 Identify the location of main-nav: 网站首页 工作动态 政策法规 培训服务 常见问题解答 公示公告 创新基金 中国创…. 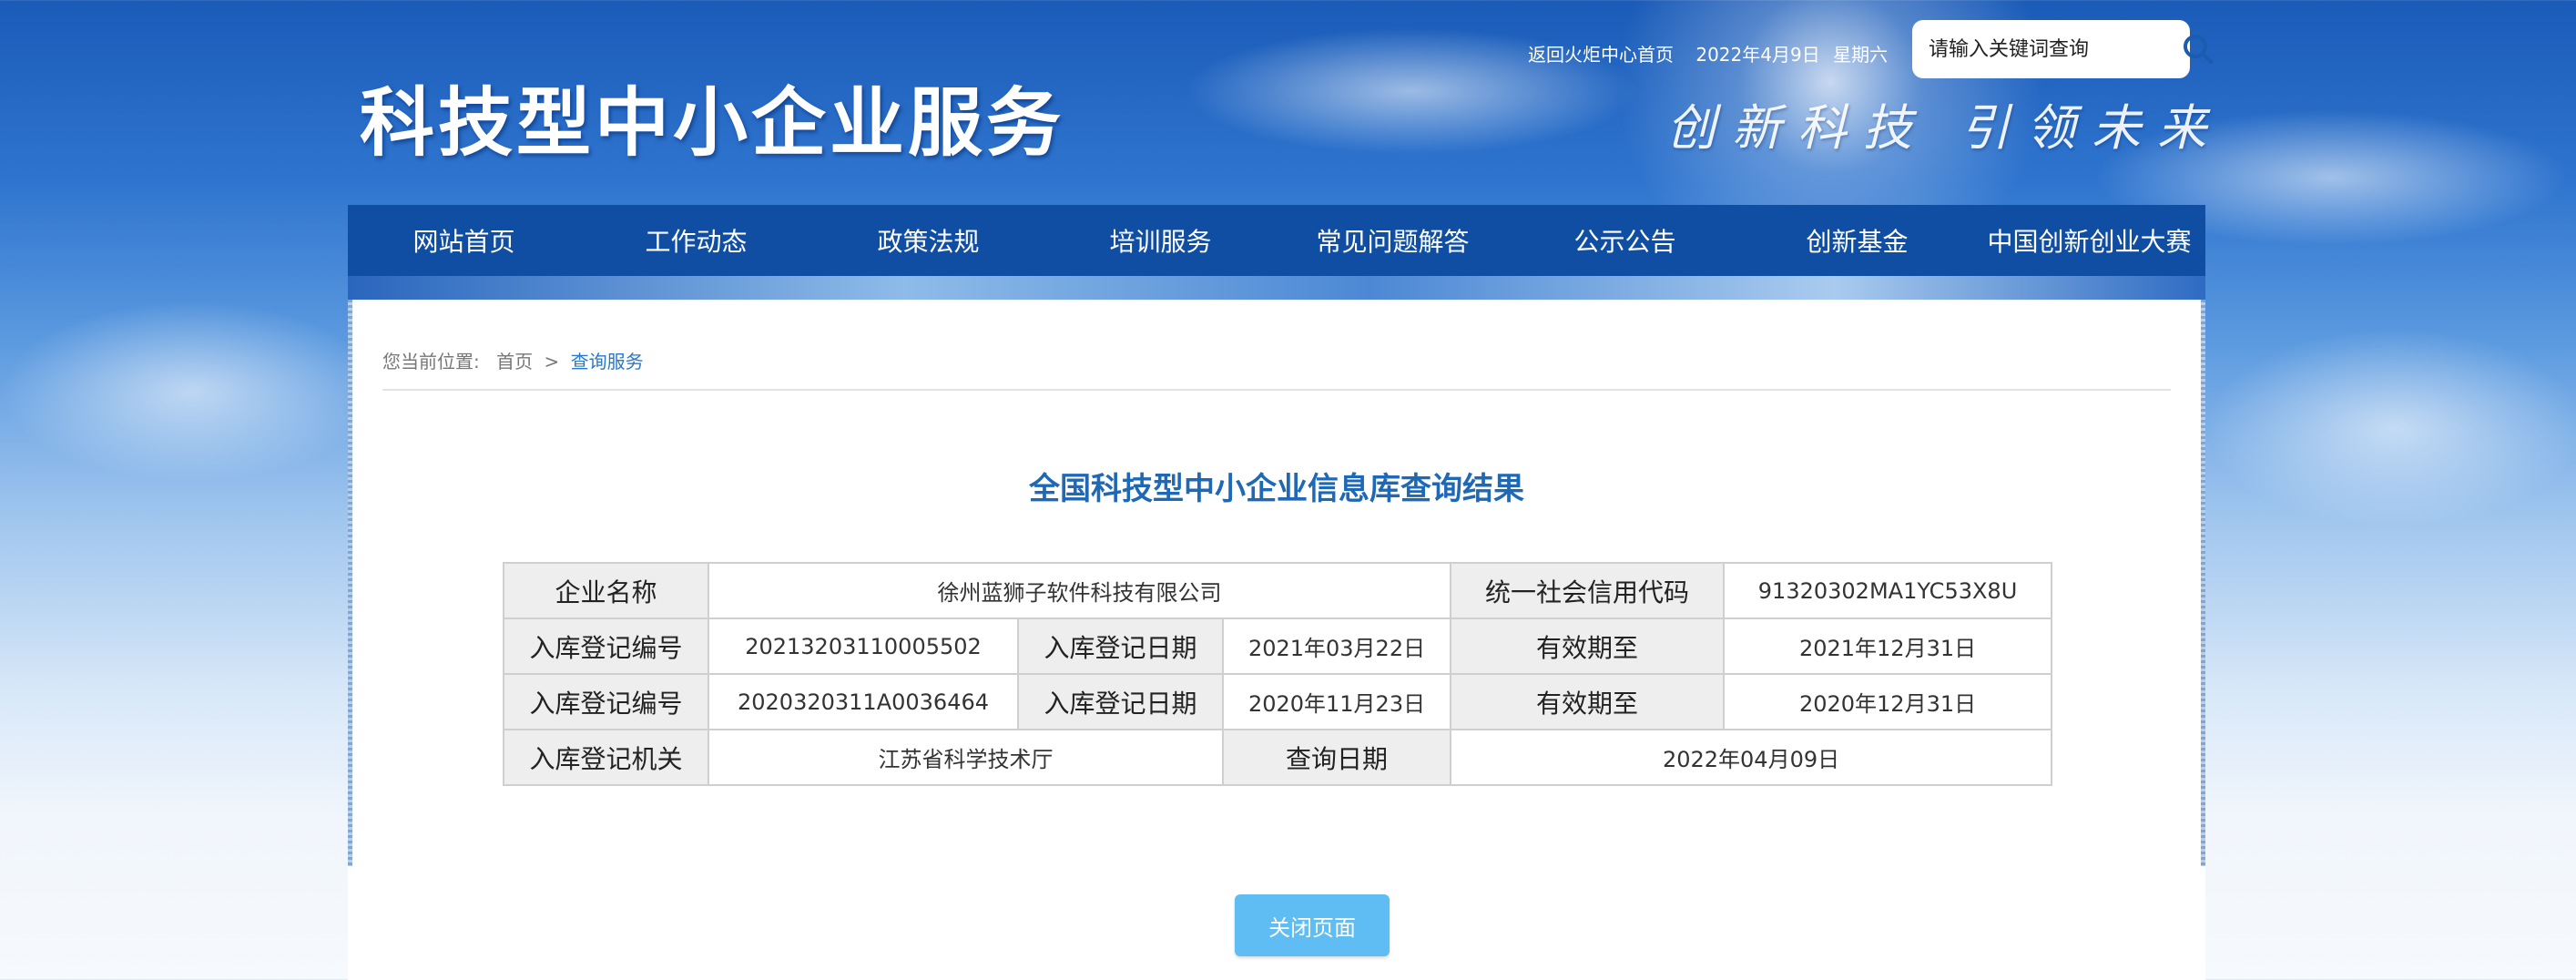
(1276, 241).